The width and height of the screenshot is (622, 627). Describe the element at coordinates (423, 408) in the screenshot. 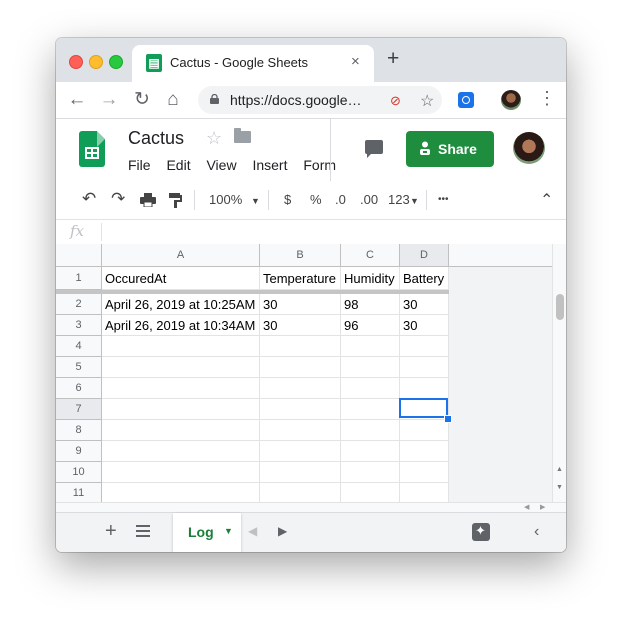

I see `selected-cell-outline` at that location.